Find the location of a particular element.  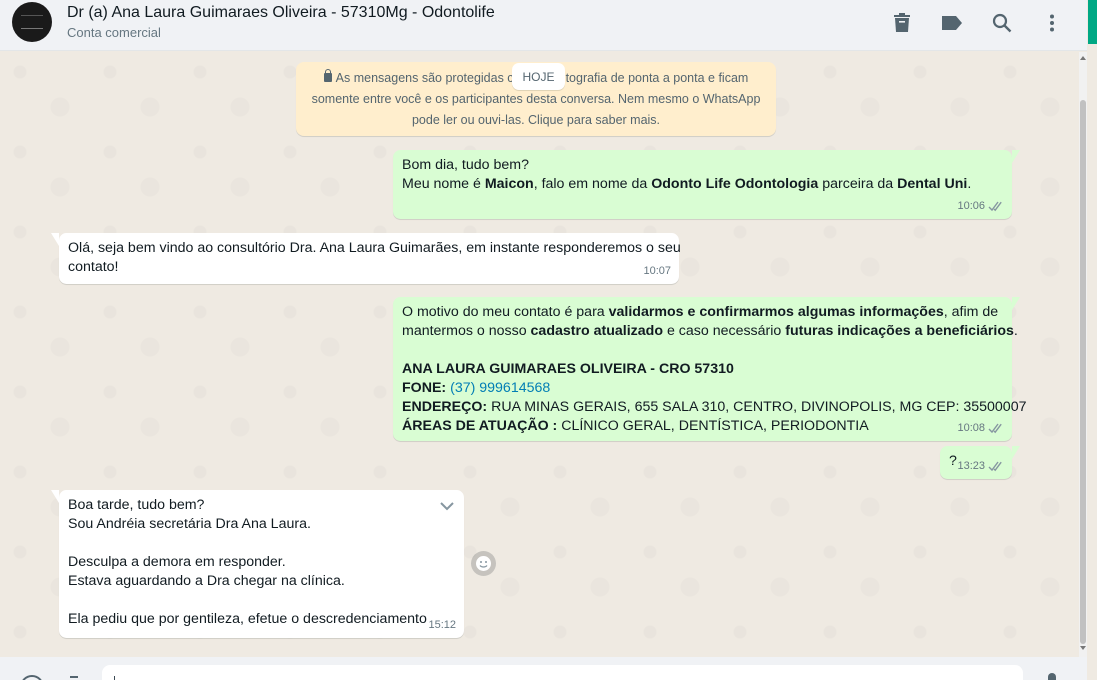

search-icon is located at coordinates (1002, 23).